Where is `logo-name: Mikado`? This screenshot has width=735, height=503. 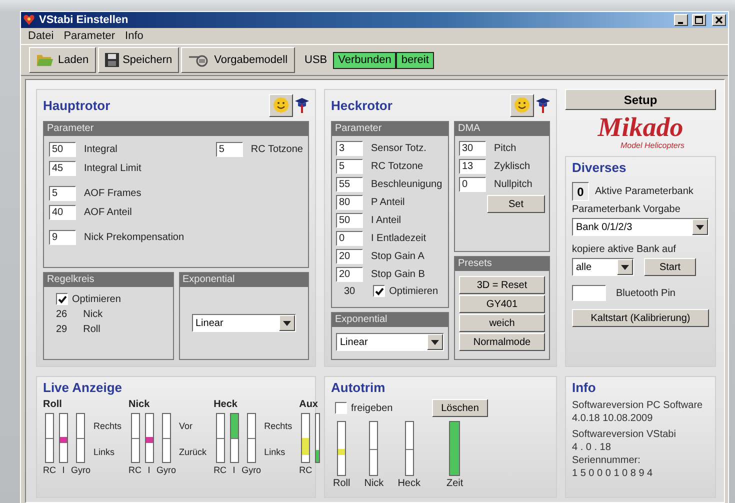
logo-name: Mikado is located at coordinates (641, 127).